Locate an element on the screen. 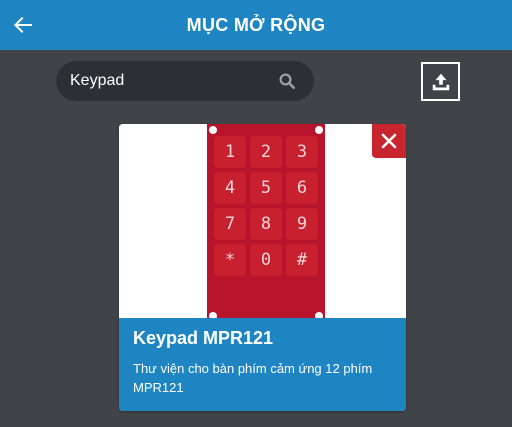 Image resolution: width=512 pixels, height=427 pixels. back-button is located at coordinates (23, 25).